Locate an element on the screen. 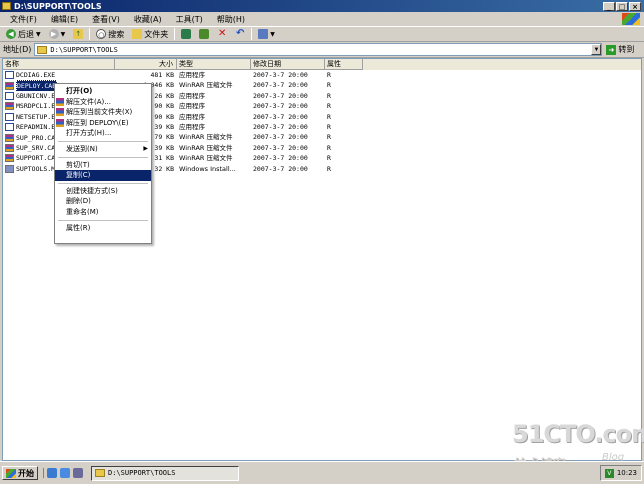 This screenshot has width=644, height=484. file-name: SUPTOOLS.M is located at coordinates (36, 168).